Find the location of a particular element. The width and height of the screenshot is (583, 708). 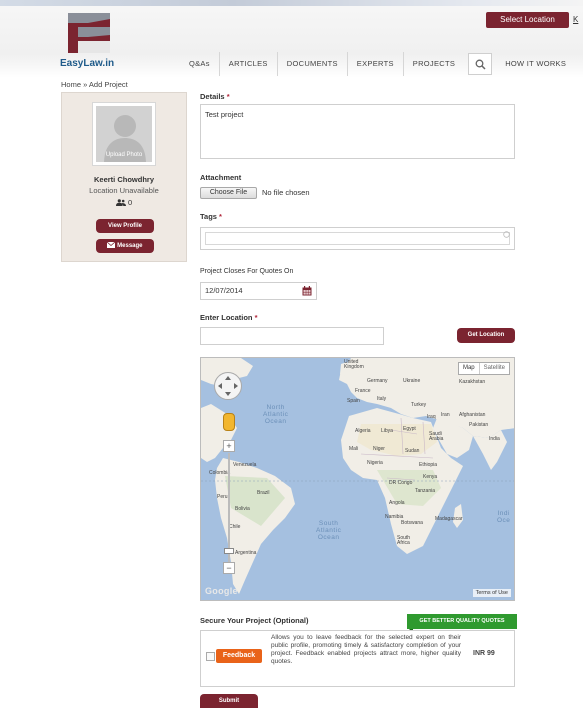

tags-input is located at coordinates (357, 238).